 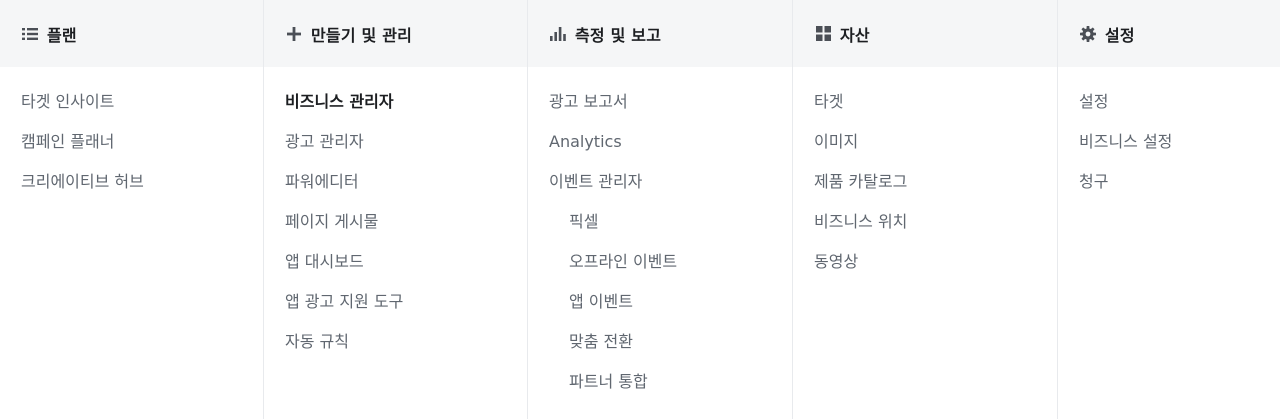 I want to click on menu-item-business-manager: 비즈니스 관리자, so click(x=395, y=109).